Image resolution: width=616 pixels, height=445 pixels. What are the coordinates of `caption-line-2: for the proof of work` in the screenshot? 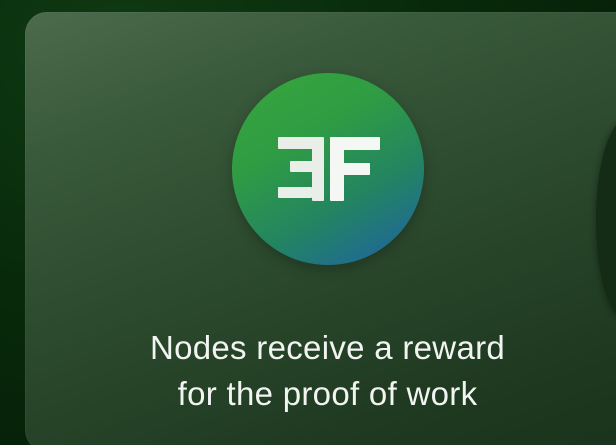 It's located at (327, 393).